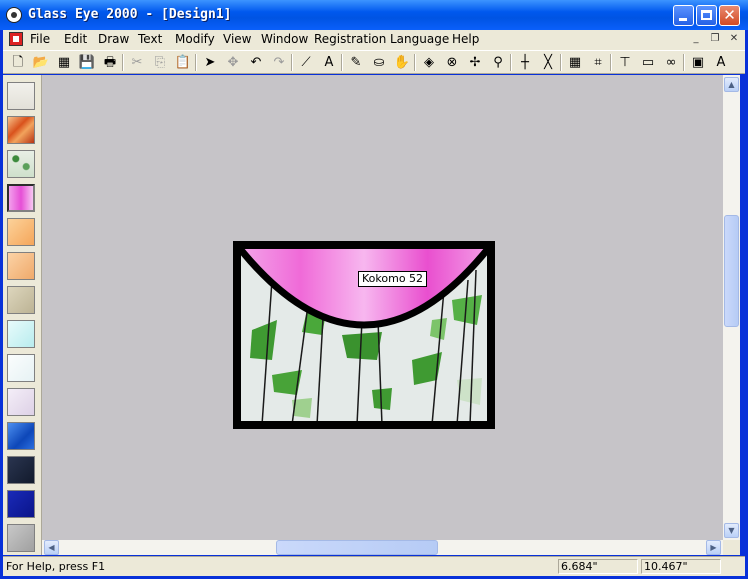 Image resolution: width=748 pixels, height=579 pixels. I want to click on swatch-dark-navy, so click(21, 470).